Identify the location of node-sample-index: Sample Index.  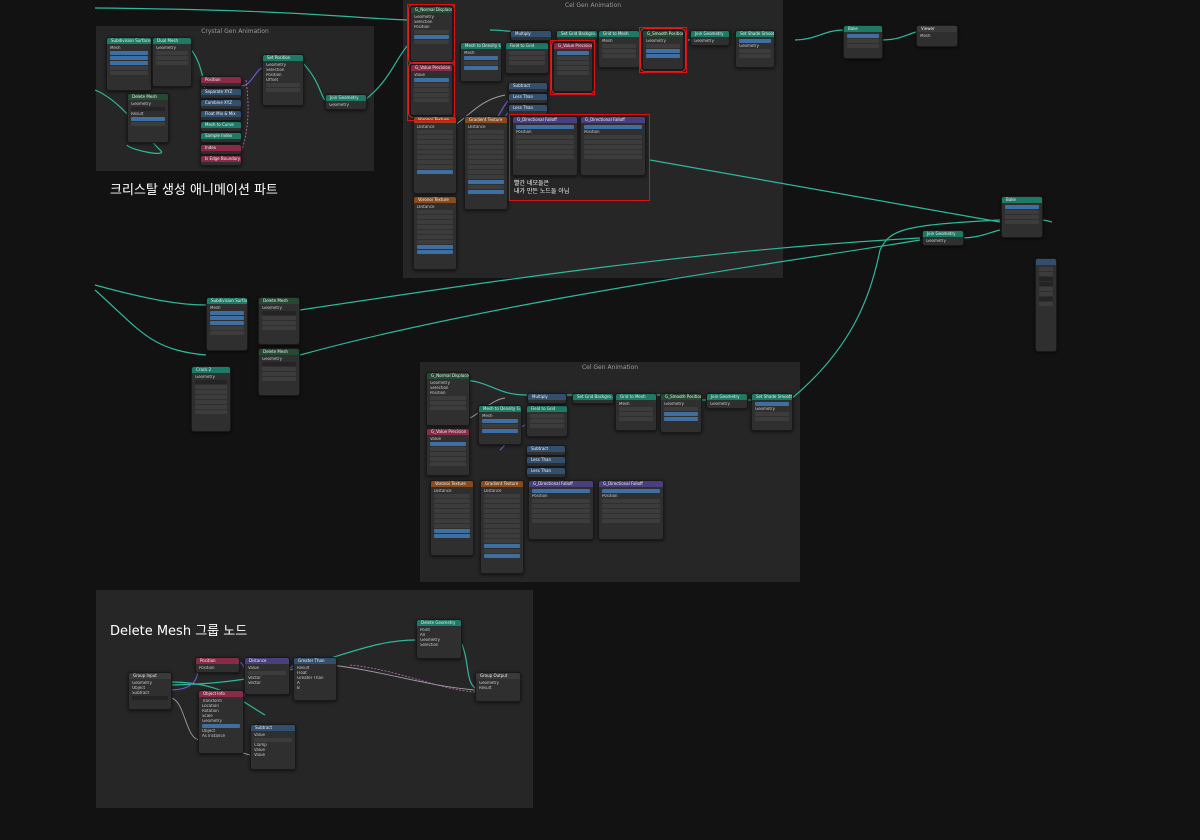
(221, 137).